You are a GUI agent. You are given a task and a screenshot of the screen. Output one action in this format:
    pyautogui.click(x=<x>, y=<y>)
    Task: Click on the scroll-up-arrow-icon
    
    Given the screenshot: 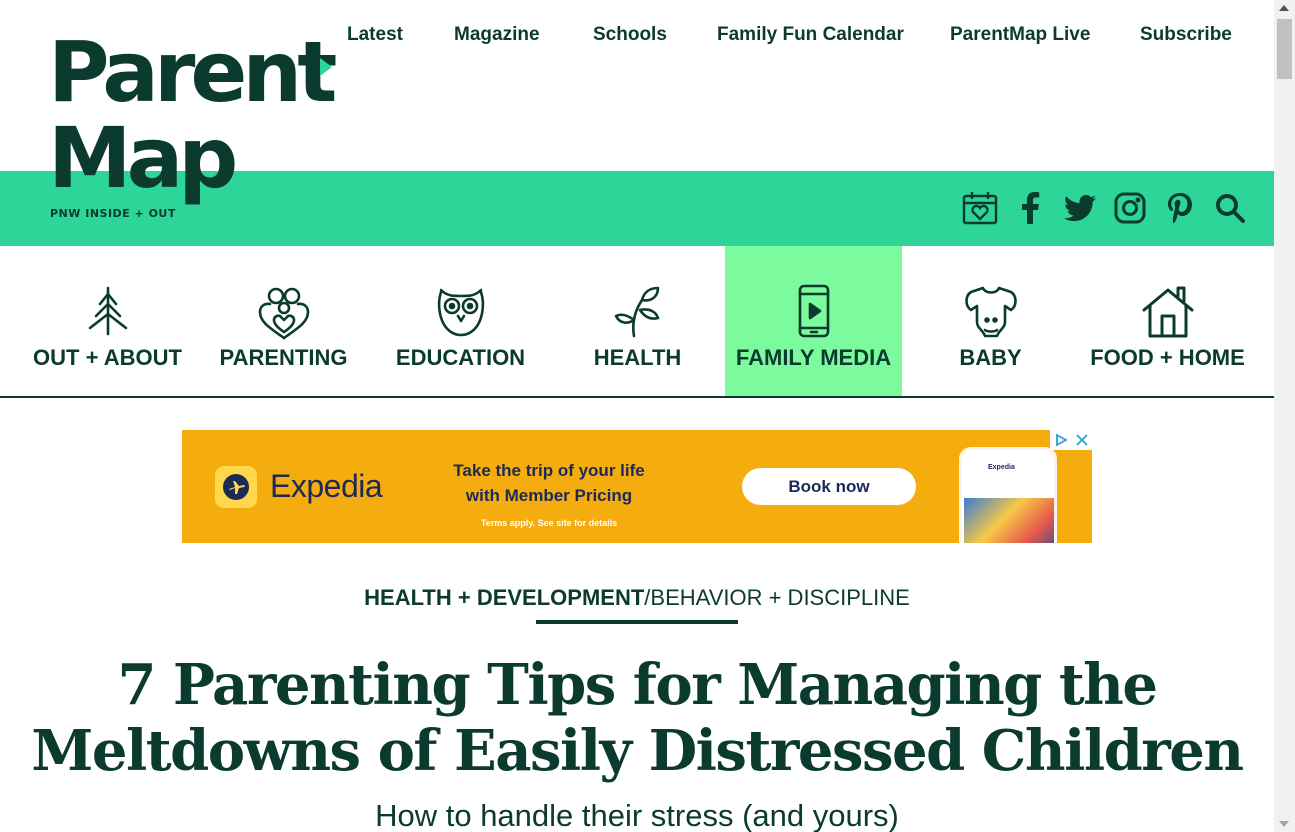 What is the action you would take?
    pyautogui.click(x=1284, y=8)
    